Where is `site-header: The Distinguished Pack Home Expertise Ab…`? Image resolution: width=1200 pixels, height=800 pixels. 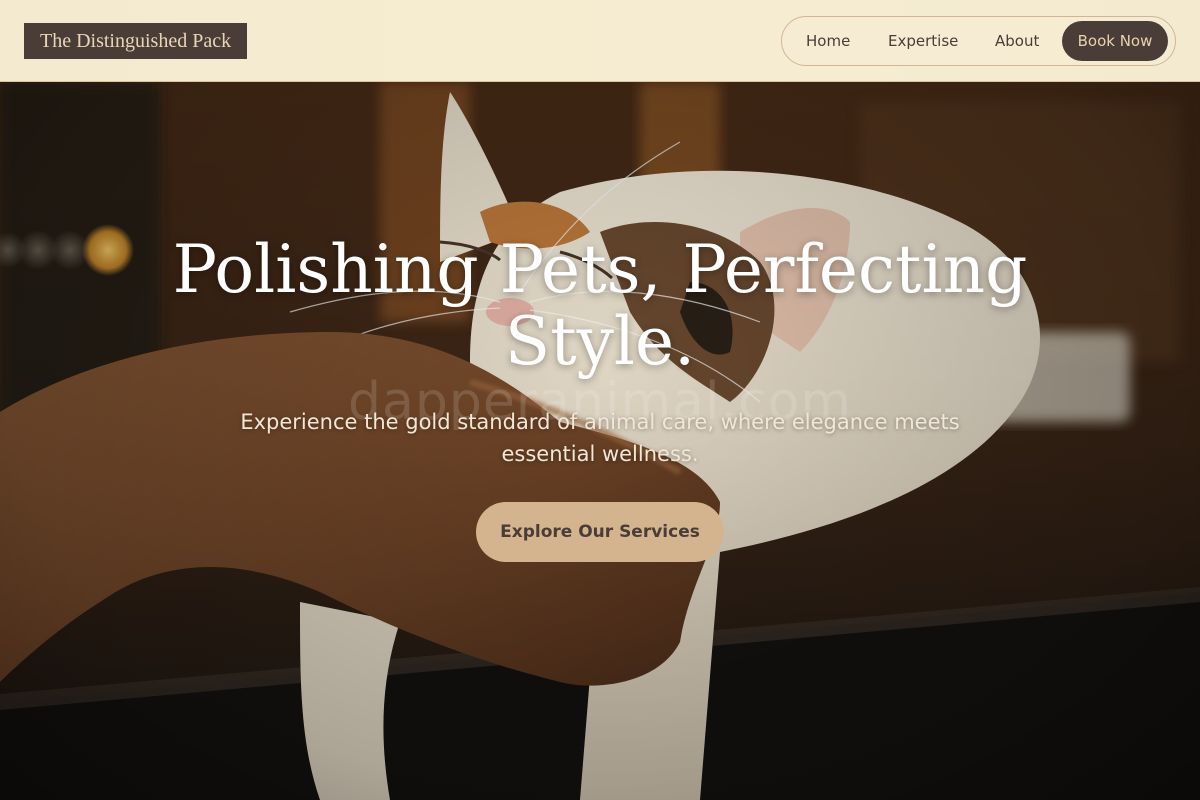 site-header: The Distinguished Pack Home Expertise Ab… is located at coordinates (600, 41).